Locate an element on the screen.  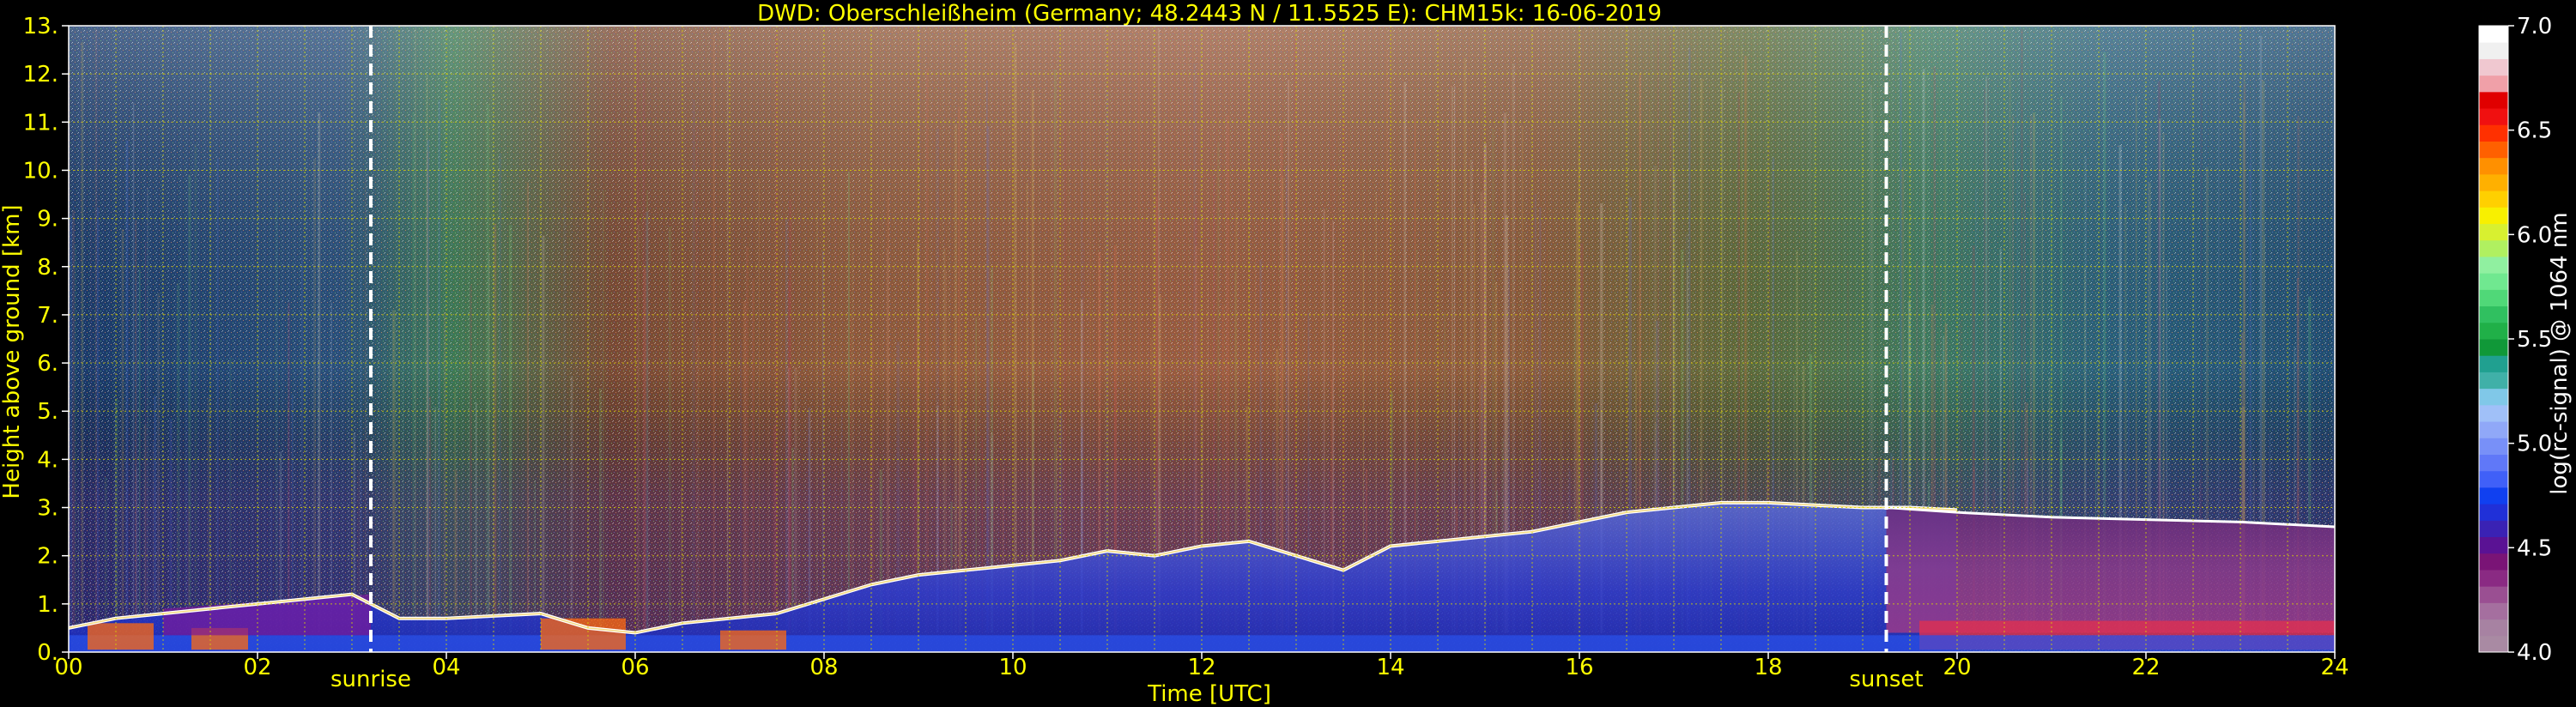
colorbar-ticks: 4.04.55.05.56.06.57.0 is located at coordinates (2530, 340).